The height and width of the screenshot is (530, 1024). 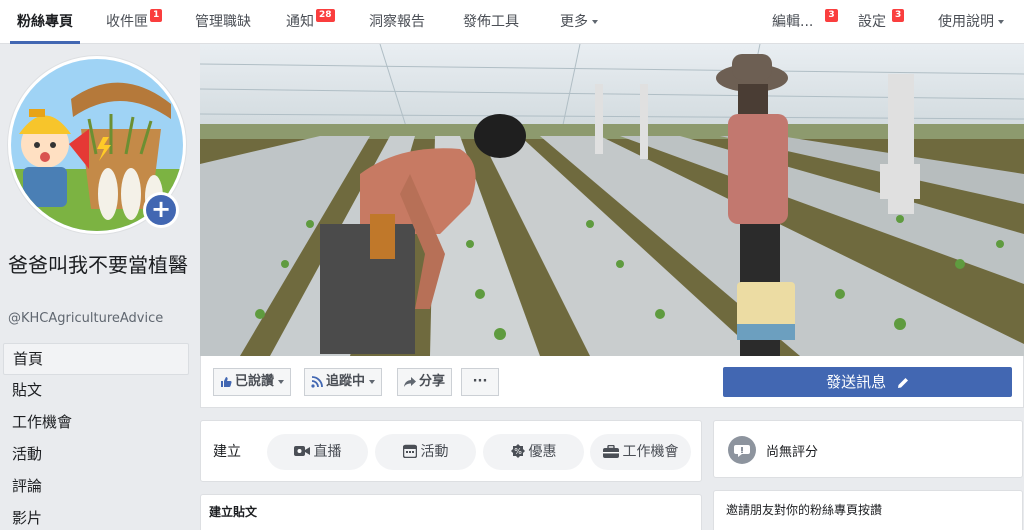 I want to click on create-post-title: 建立貼文, so click(x=233, y=512).